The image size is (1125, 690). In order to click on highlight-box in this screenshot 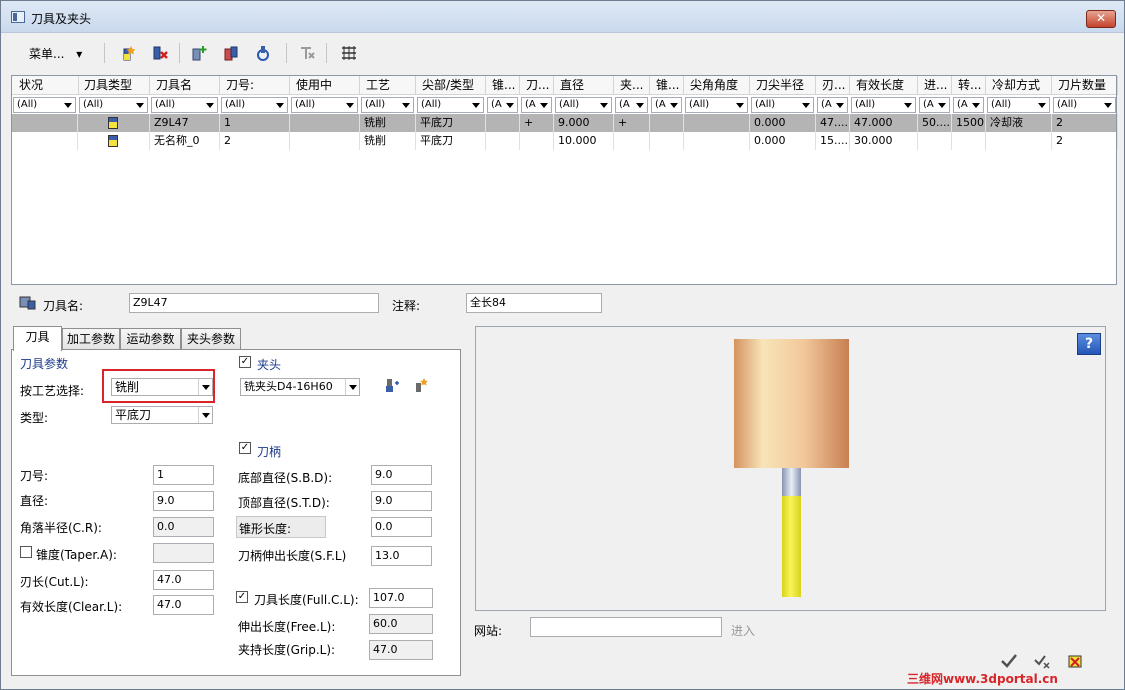, I will do `click(158, 386)`.